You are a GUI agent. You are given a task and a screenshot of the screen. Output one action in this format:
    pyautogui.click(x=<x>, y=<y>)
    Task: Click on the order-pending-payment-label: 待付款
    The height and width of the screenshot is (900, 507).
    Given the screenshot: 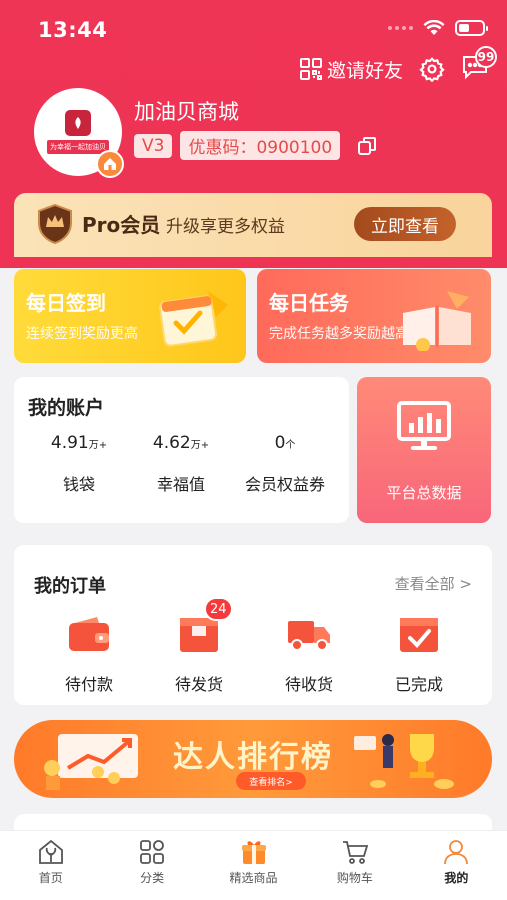 What is the action you would take?
    pyautogui.click(x=88, y=684)
    